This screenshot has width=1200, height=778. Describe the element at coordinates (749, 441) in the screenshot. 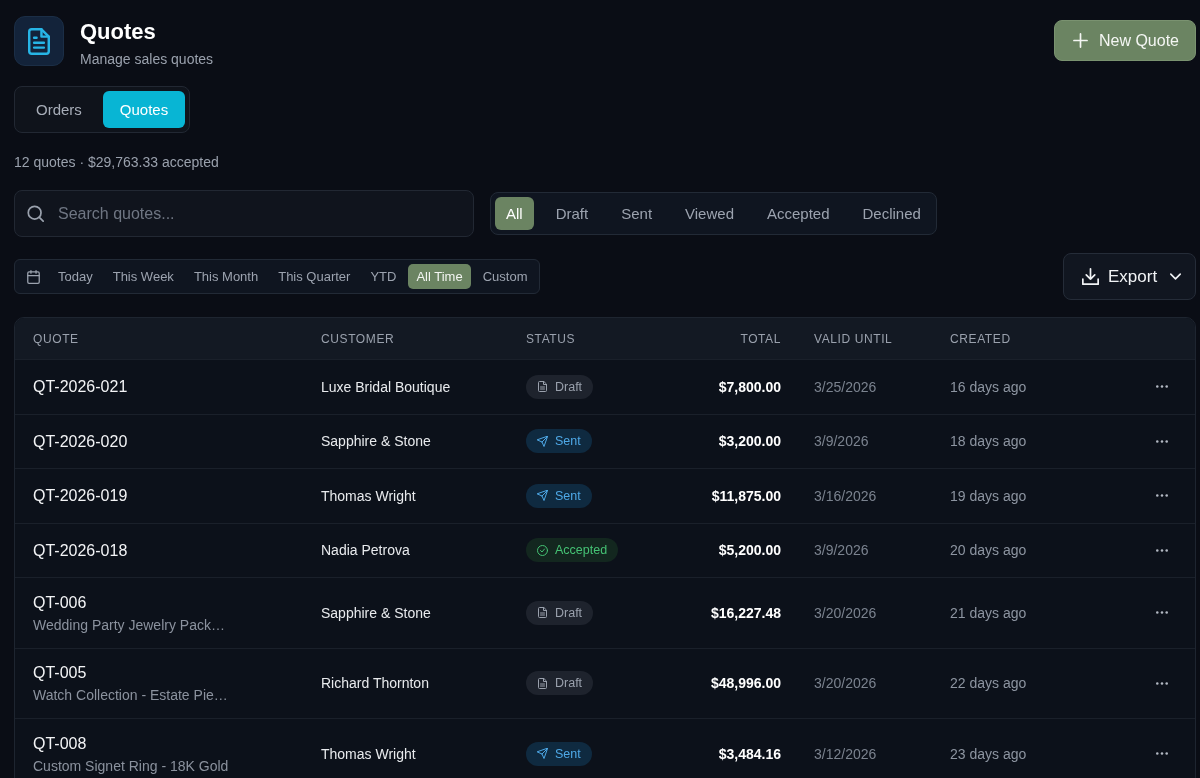

I see `quote-total: $3,200.00` at that location.